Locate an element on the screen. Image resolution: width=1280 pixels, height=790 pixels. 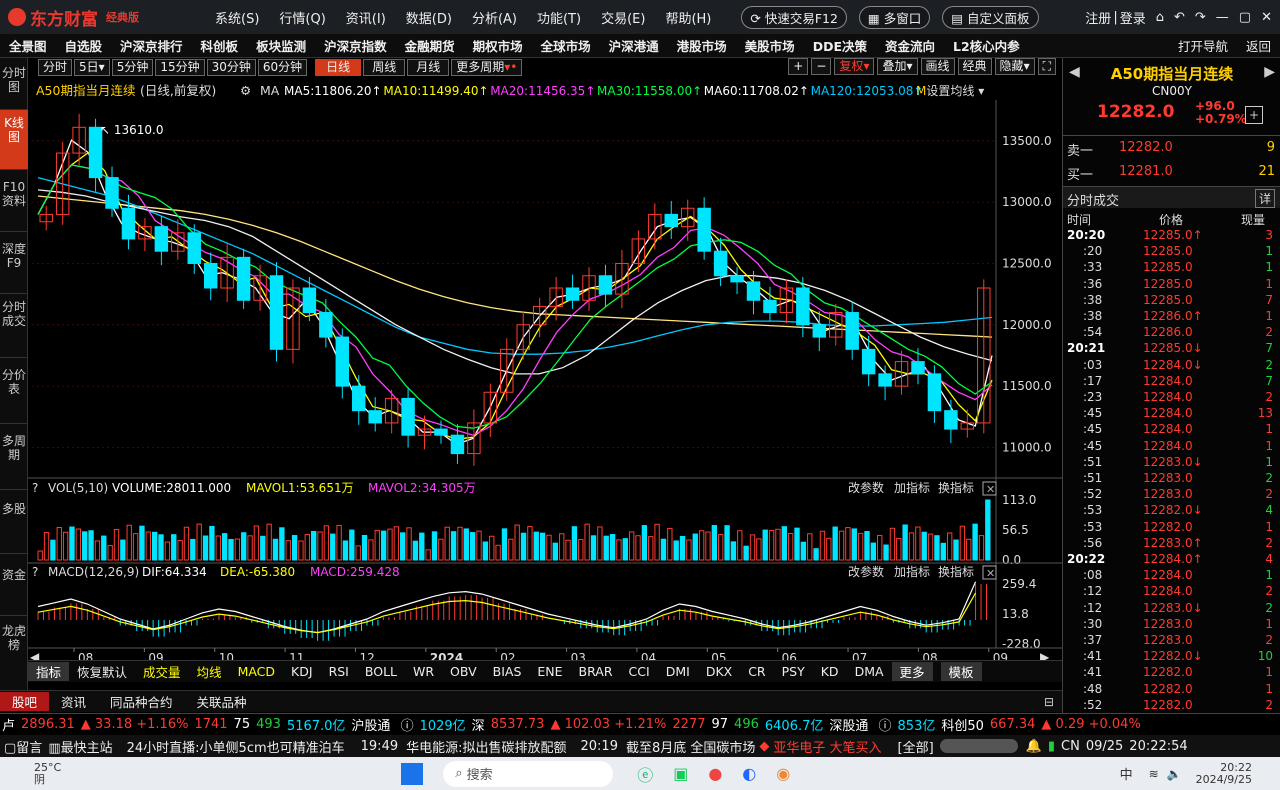
wifi-icon: ≋ is located at coordinates (1154, 774).